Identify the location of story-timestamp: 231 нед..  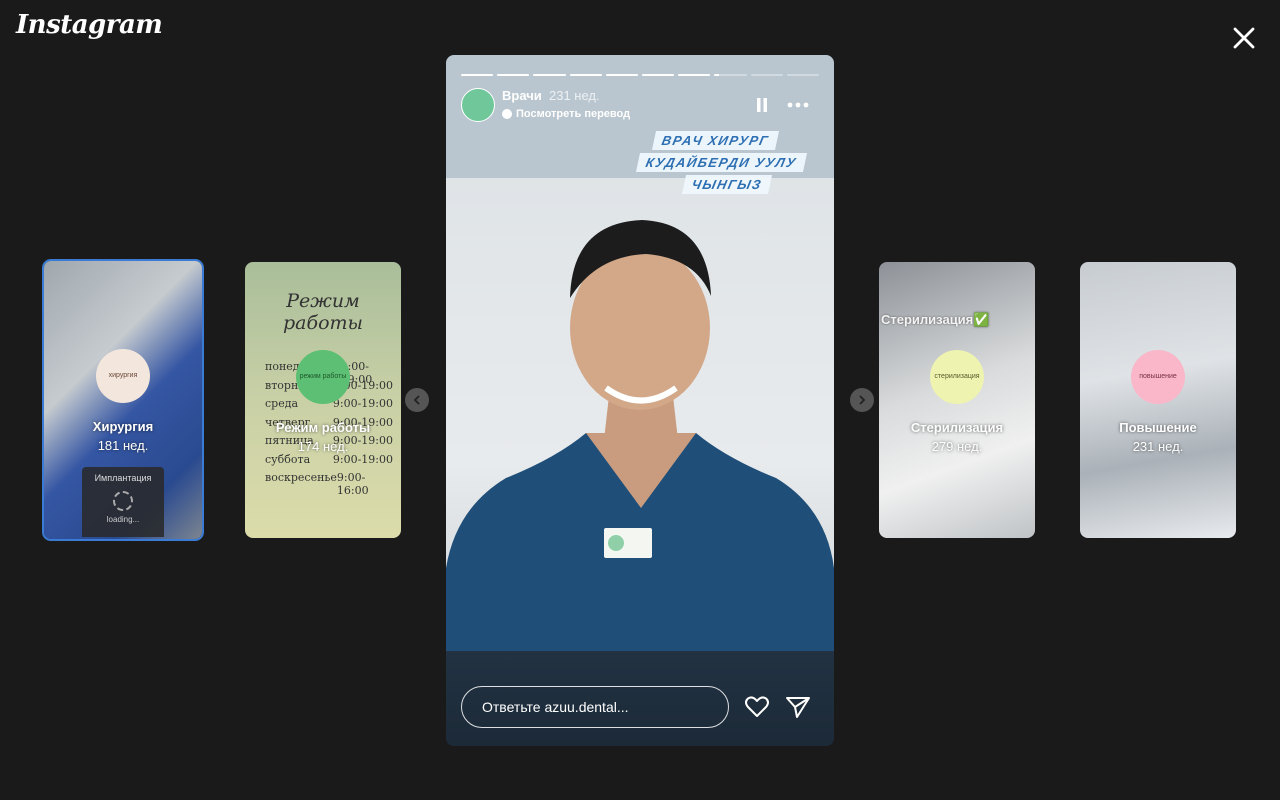
(574, 95).